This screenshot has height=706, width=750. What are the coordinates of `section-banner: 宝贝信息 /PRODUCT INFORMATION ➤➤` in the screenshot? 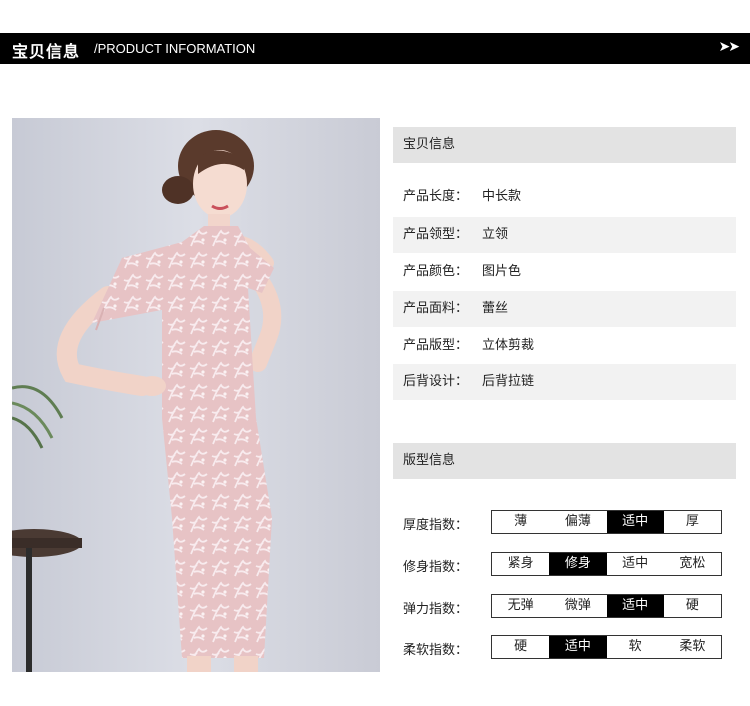 It's located at (375, 48).